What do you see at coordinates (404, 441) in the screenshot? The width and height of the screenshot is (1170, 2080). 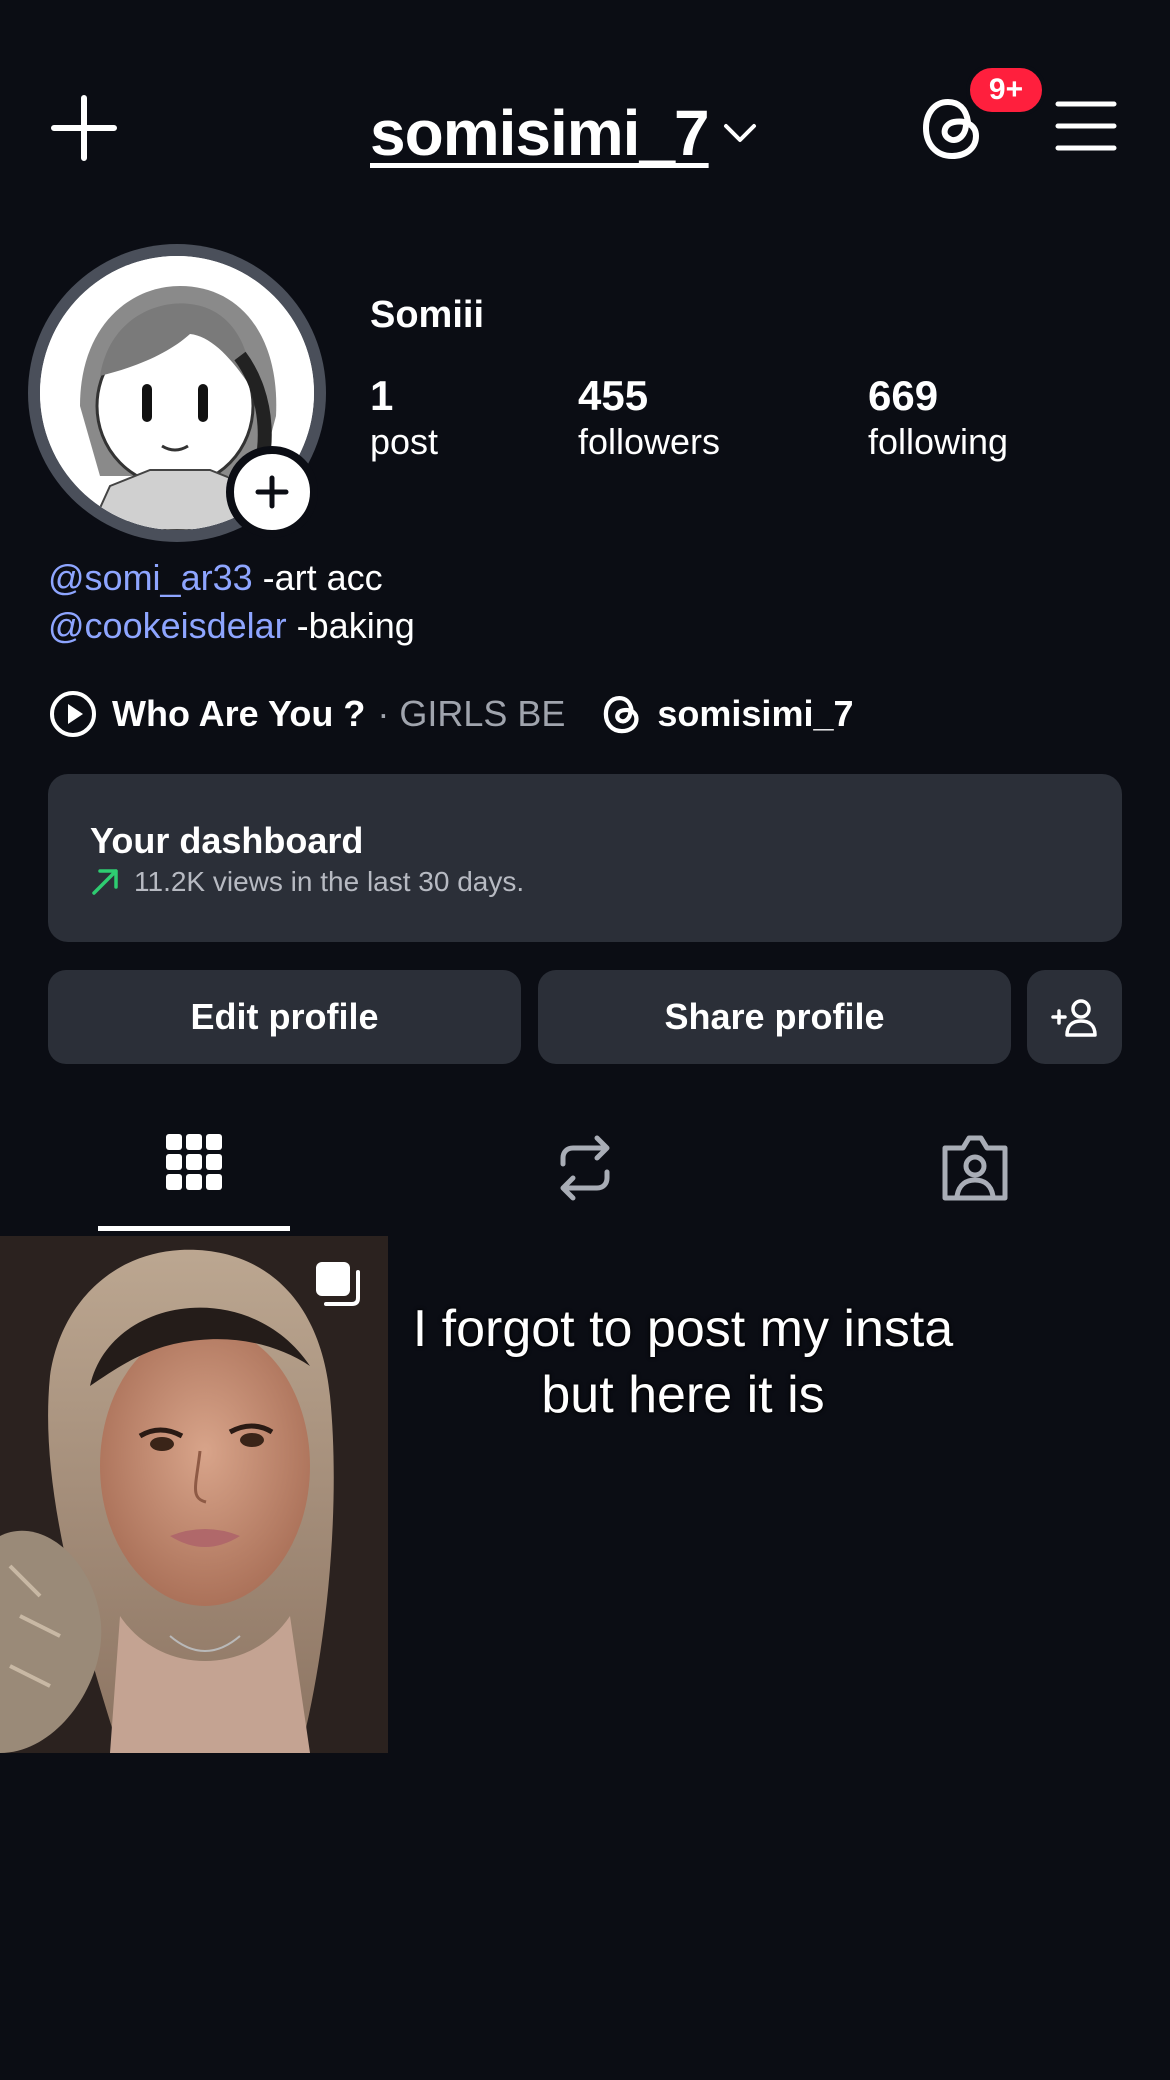 I see `stat-label: post` at bounding box center [404, 441].